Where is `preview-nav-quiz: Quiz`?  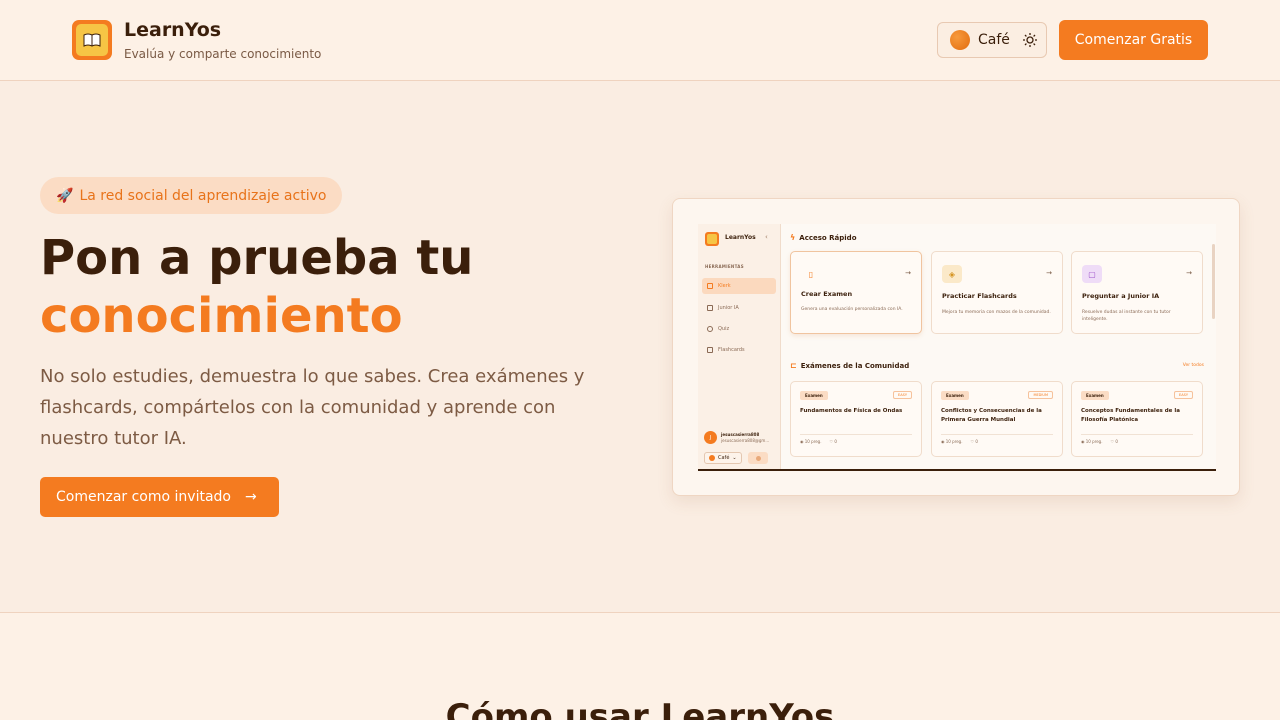 preview-nav-quiz: Quiz is located at coordinates (739, 329).